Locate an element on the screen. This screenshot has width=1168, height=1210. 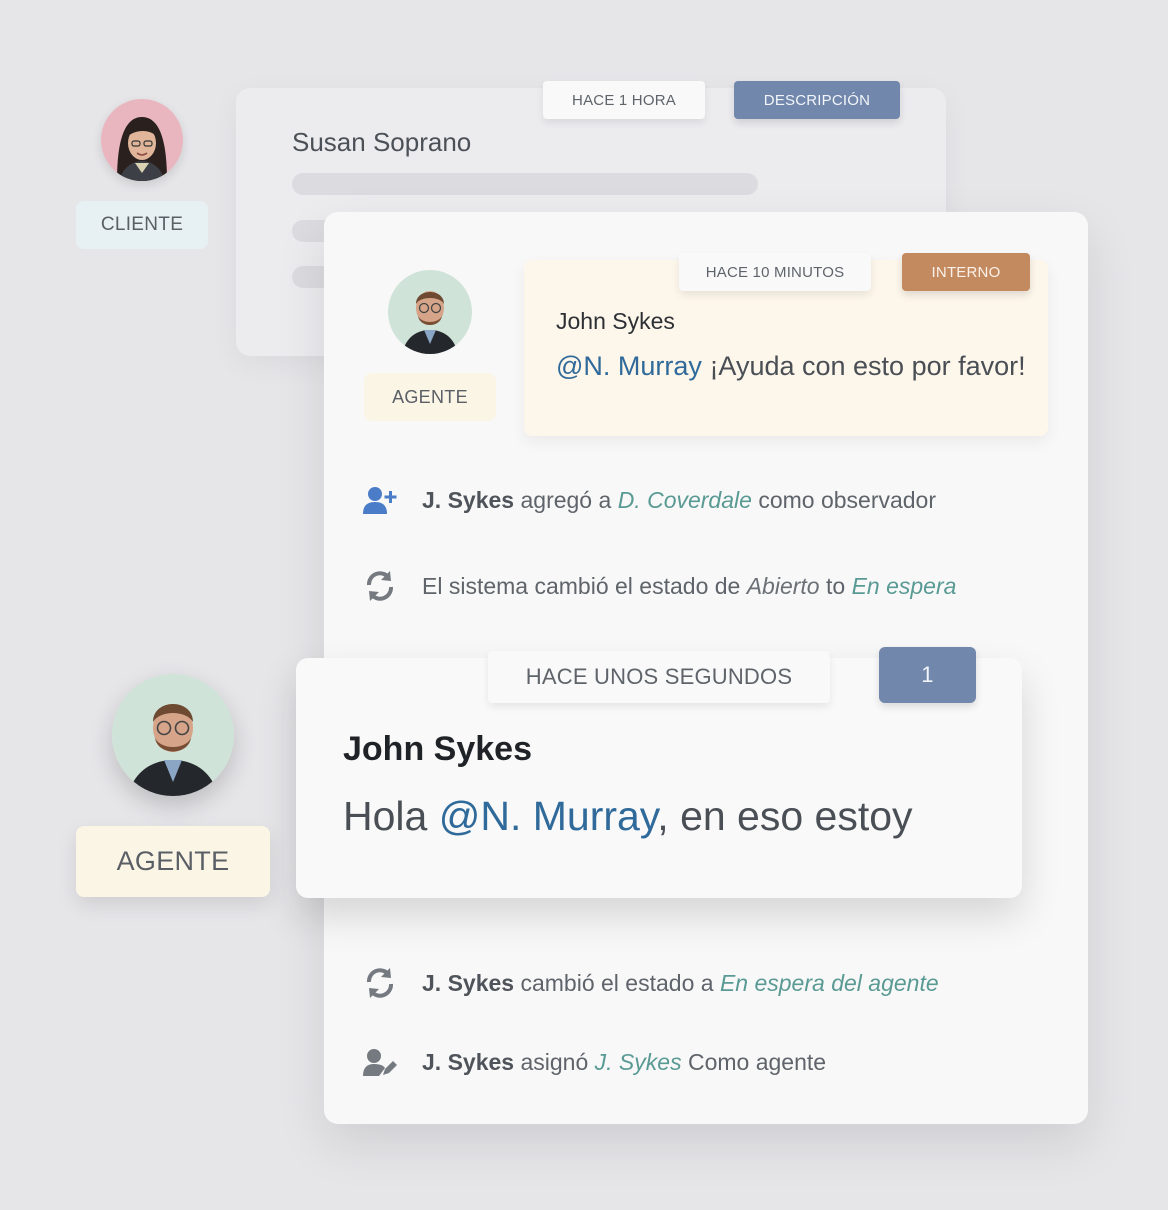
note-time-label: HACE 10 MINUTOS is located at coordinates (775, 272).